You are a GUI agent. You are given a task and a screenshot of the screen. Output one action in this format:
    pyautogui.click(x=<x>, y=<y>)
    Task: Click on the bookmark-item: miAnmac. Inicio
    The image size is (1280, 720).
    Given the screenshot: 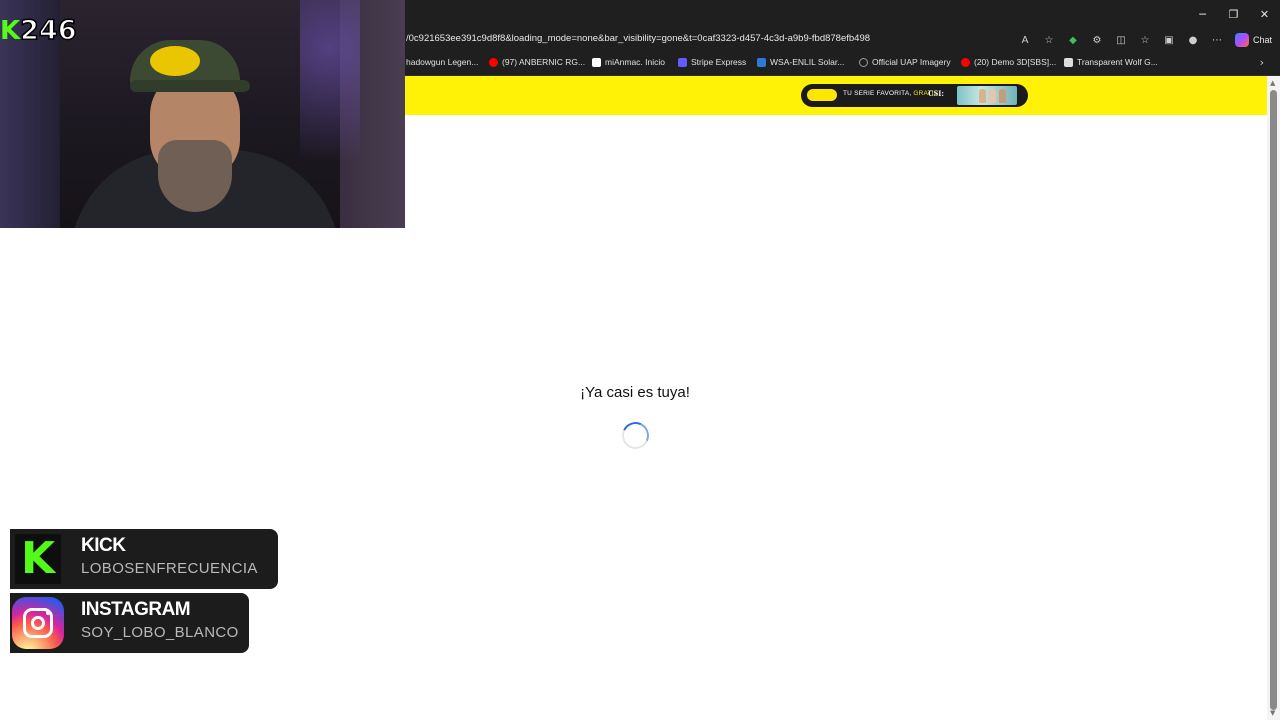 What is the action you would take?
    pyautogui.click(x=628, y=62)
    